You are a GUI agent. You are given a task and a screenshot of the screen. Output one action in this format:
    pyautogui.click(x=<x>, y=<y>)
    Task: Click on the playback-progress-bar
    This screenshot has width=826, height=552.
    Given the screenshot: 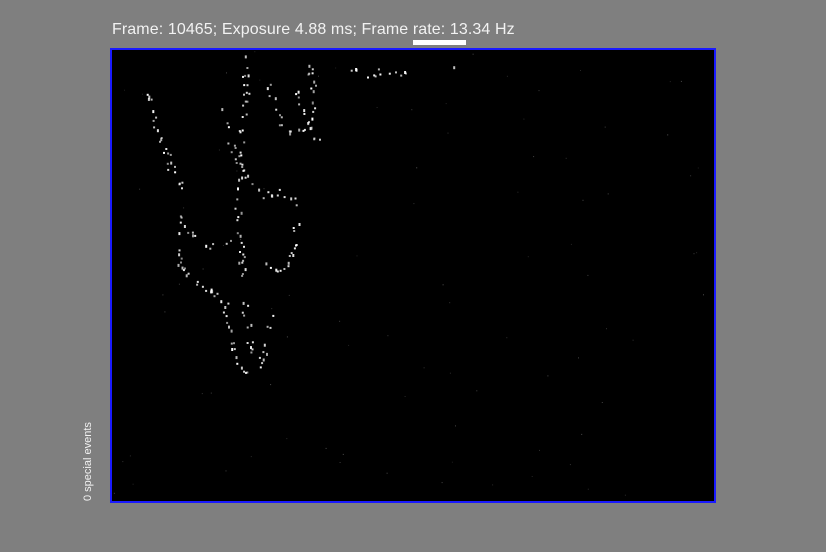 What is the action you would take?
    pyautogui.click(x=439, y=42)
    